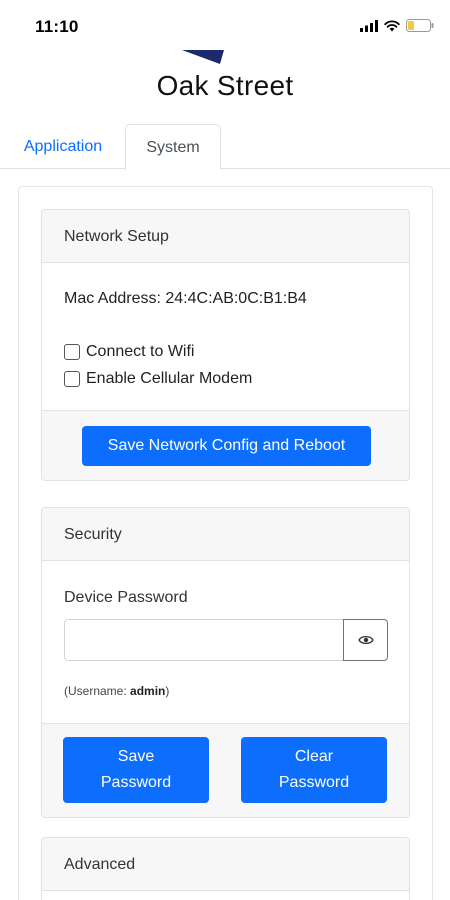  What do you see at coordinates (225, 25) in the screenshot?
I see `status-bar: 11:10` at bounding box center [225, 25].